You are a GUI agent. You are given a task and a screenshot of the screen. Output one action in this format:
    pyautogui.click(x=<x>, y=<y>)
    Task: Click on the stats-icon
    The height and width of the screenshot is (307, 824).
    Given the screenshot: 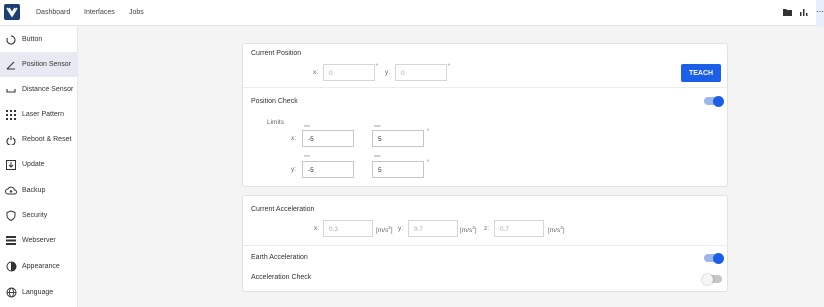 What is the action you would take?
    pyautogui.click(x=804, y=13)
    